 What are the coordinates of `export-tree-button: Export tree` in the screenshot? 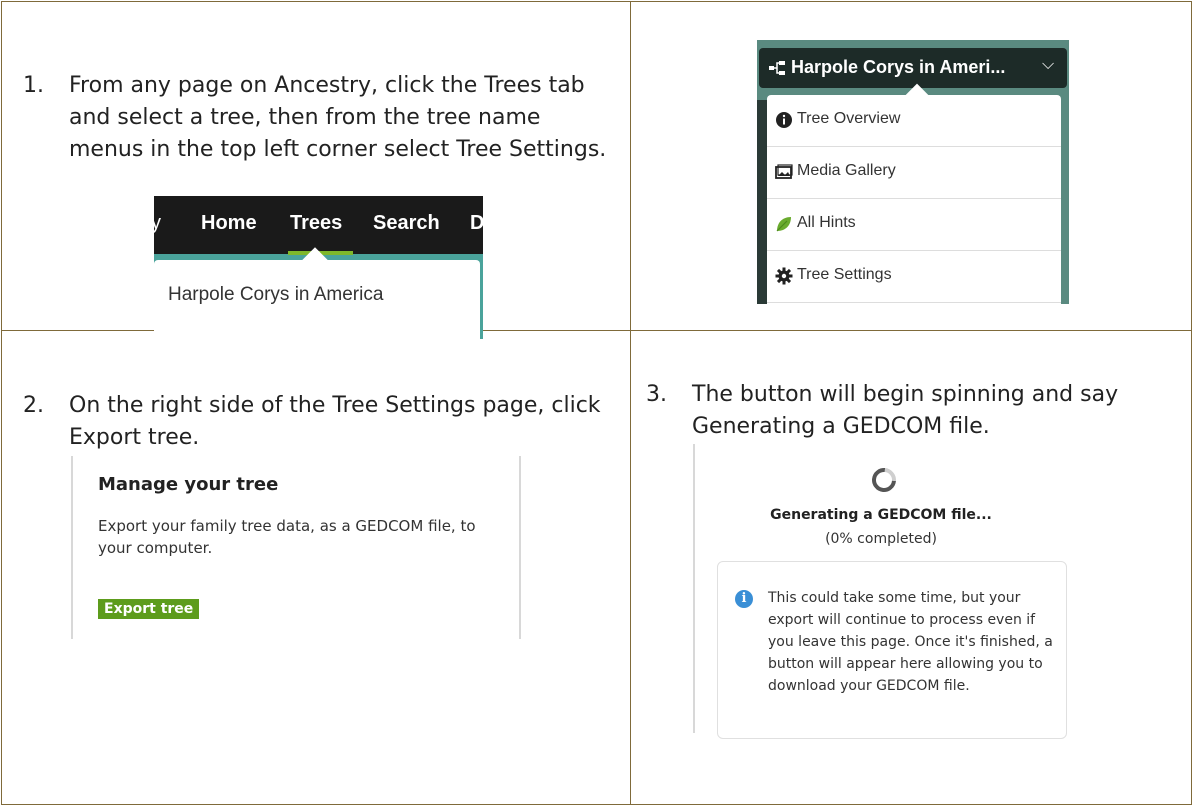 It's located at (149, 609).